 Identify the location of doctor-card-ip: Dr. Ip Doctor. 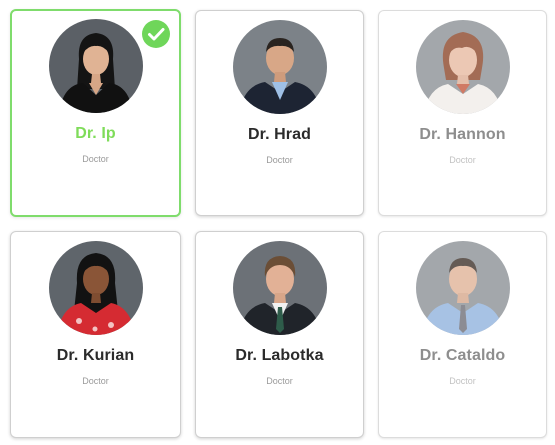
(95, 113).